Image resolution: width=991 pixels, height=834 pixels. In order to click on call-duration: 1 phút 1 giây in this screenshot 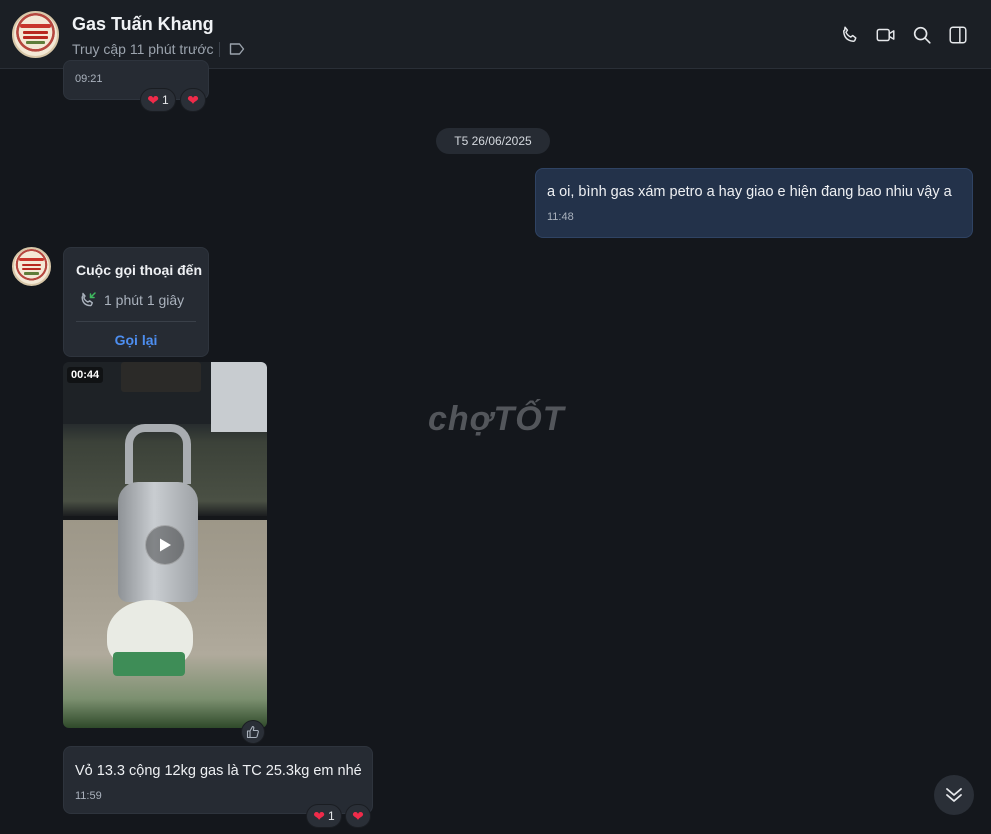, I will do `click(144, 300)`.